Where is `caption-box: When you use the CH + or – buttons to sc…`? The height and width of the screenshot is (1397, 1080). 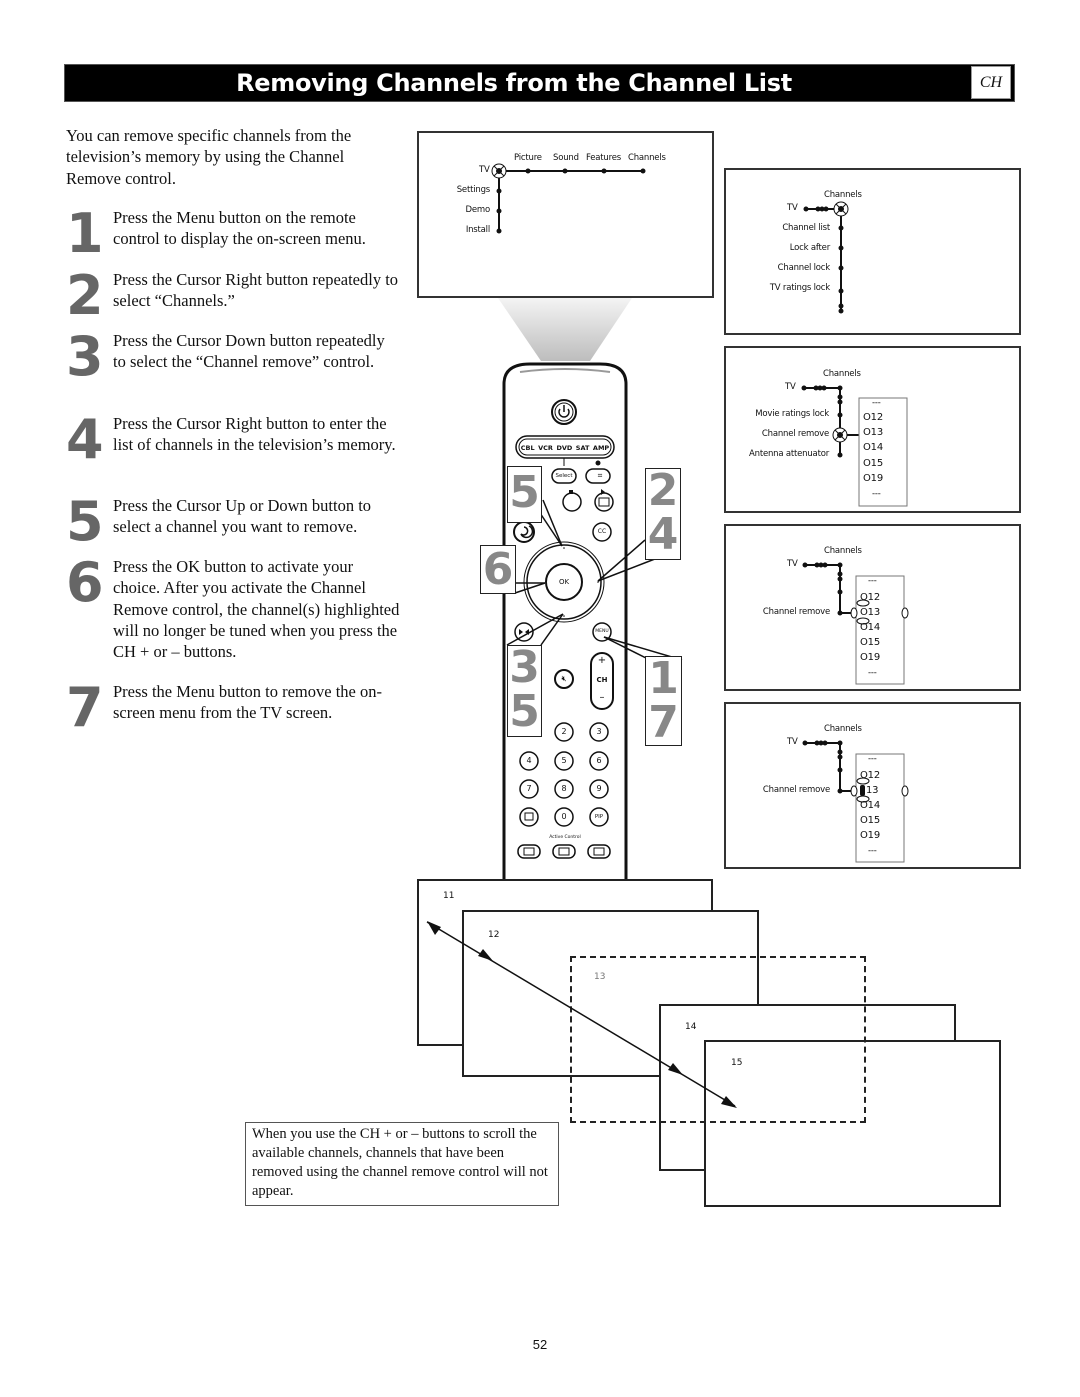
caption-box: When you use the CH + or – buttons to sc… is located at coordinates (402, 1164).